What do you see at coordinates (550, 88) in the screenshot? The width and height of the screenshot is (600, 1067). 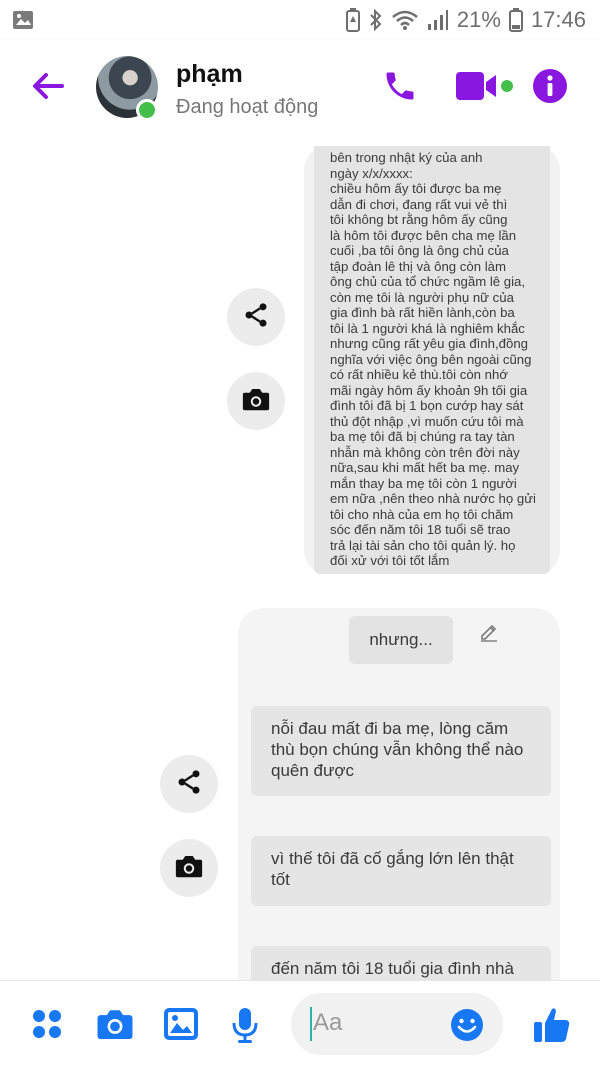 I see `info-icon` at bounding box center [550, 88].